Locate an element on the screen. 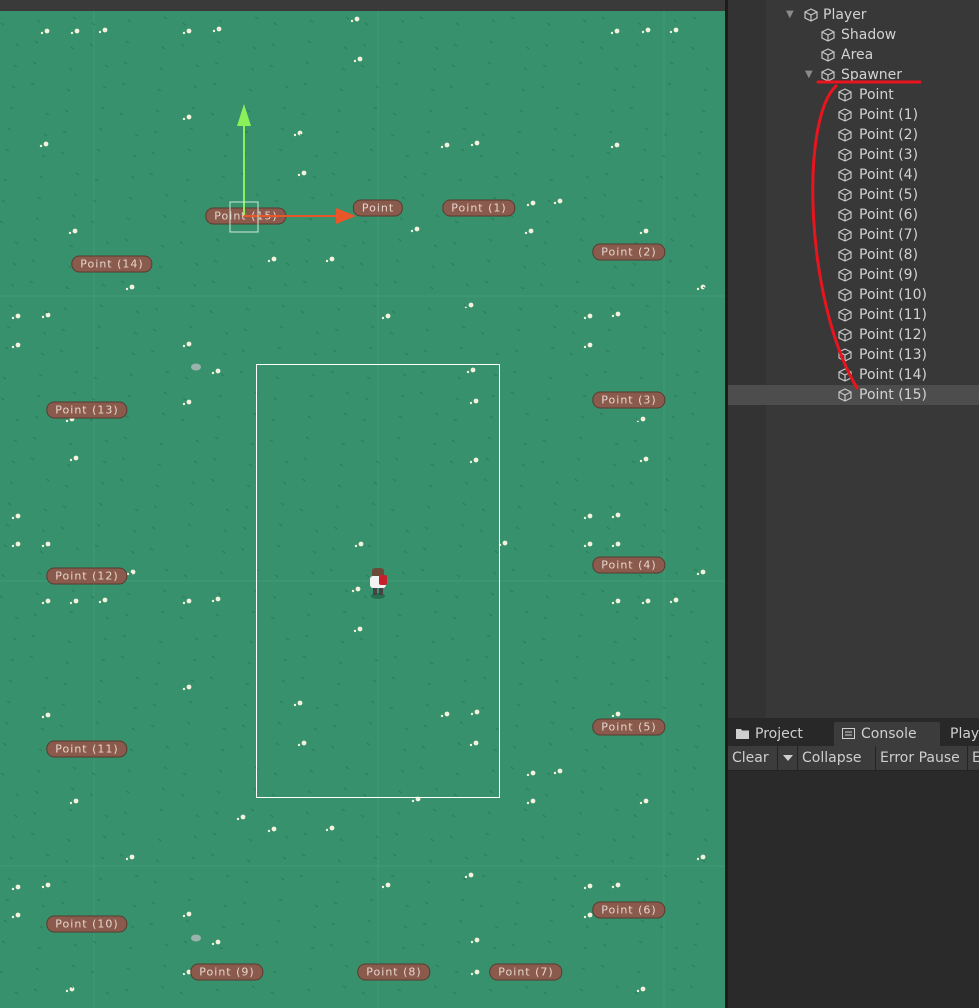 The image size is (979, 1008). hierarchy-item-label: Point (8) is located at coordinates (889, 255).